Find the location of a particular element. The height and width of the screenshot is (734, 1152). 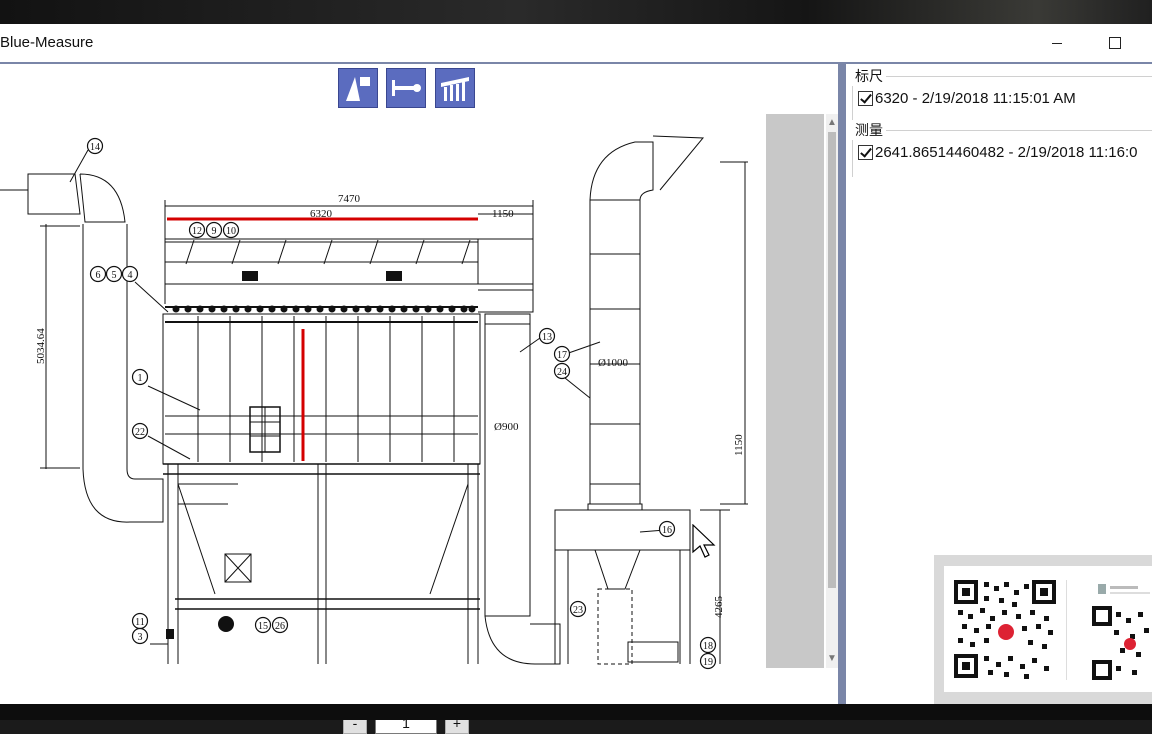

svg-text: 11 is located at coordinates (140, 622).